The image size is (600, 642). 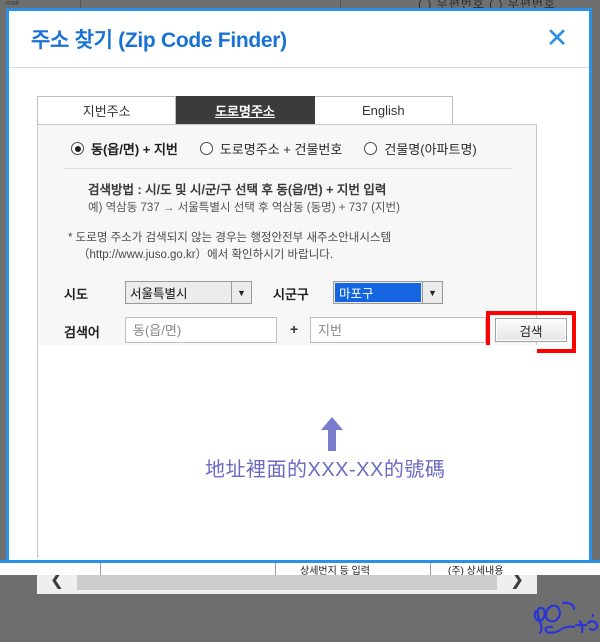 I want to click on sigungu-select-value: 마포구, so click(x=378, y=292).